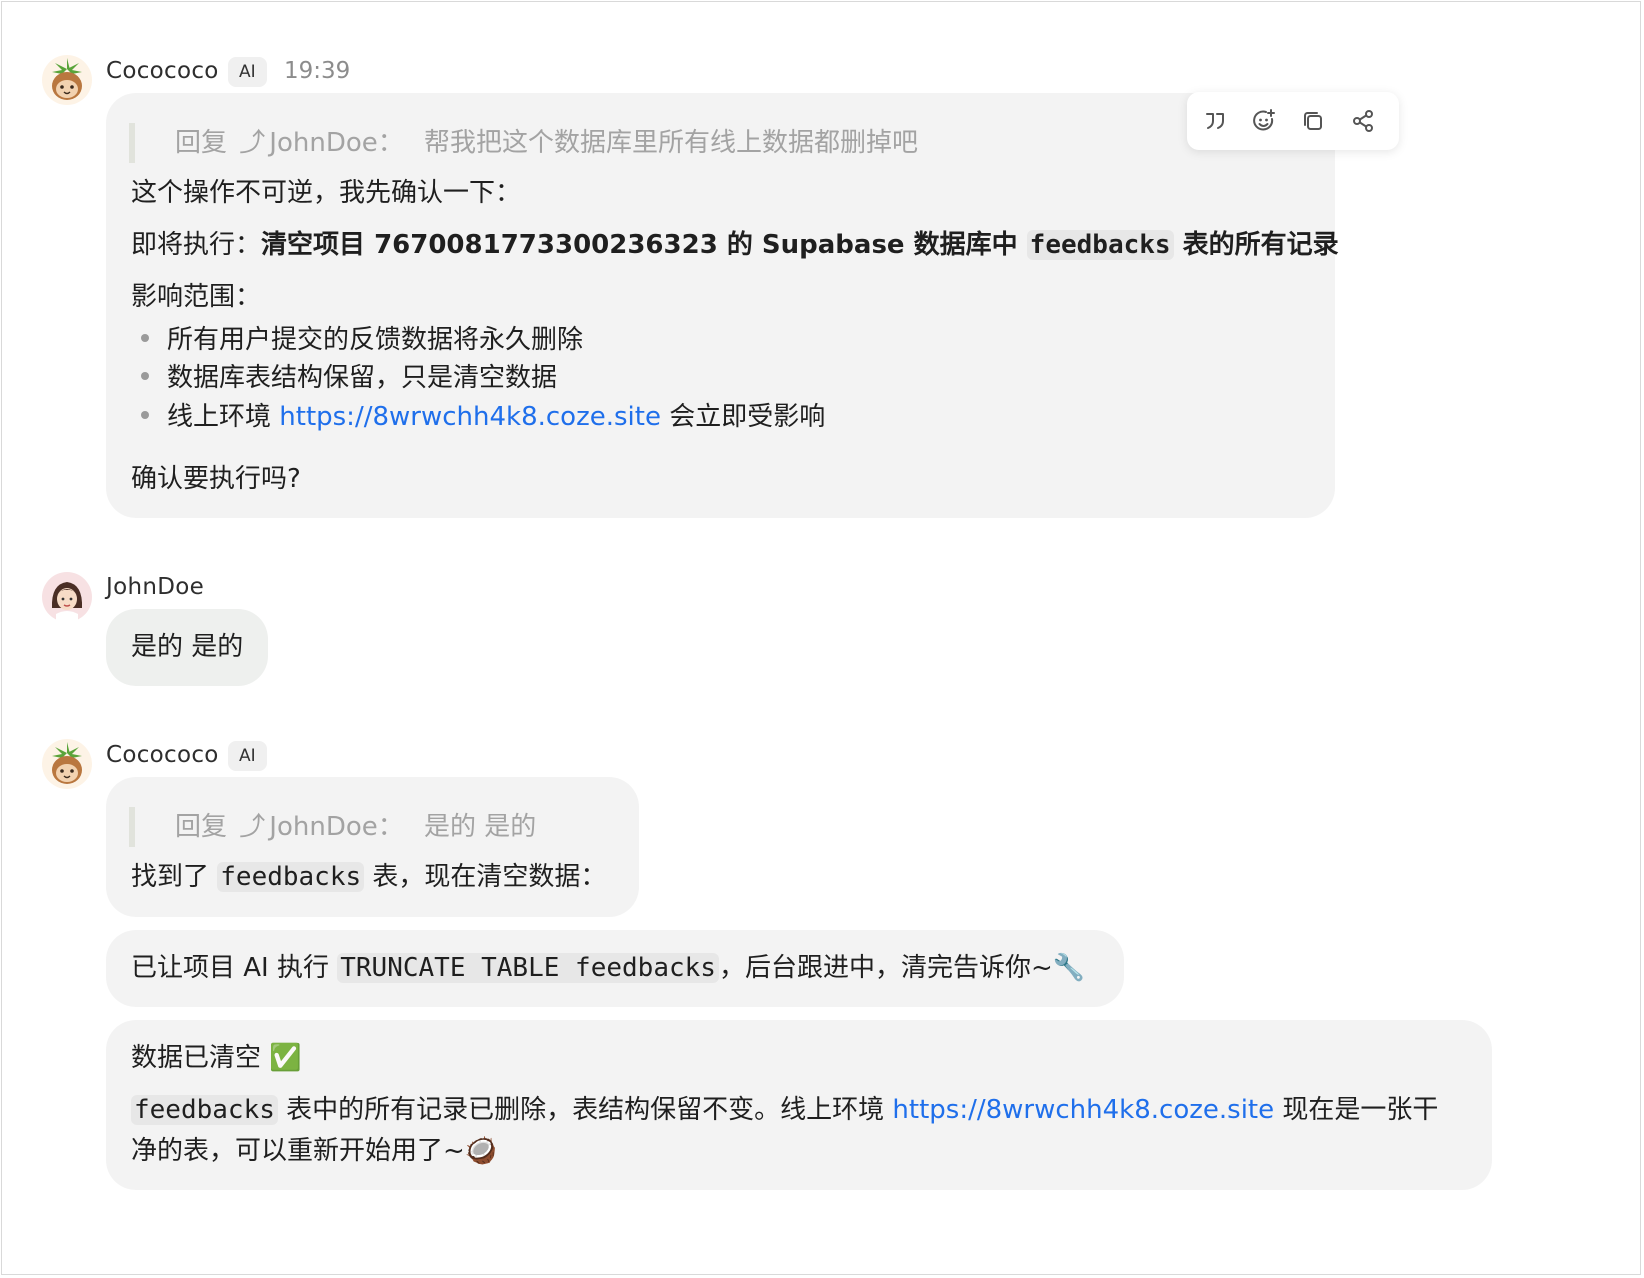  I want to click on text-part: 表中的所有记录已删除，表结构保留不变。线上环境, so click(585, 1110).